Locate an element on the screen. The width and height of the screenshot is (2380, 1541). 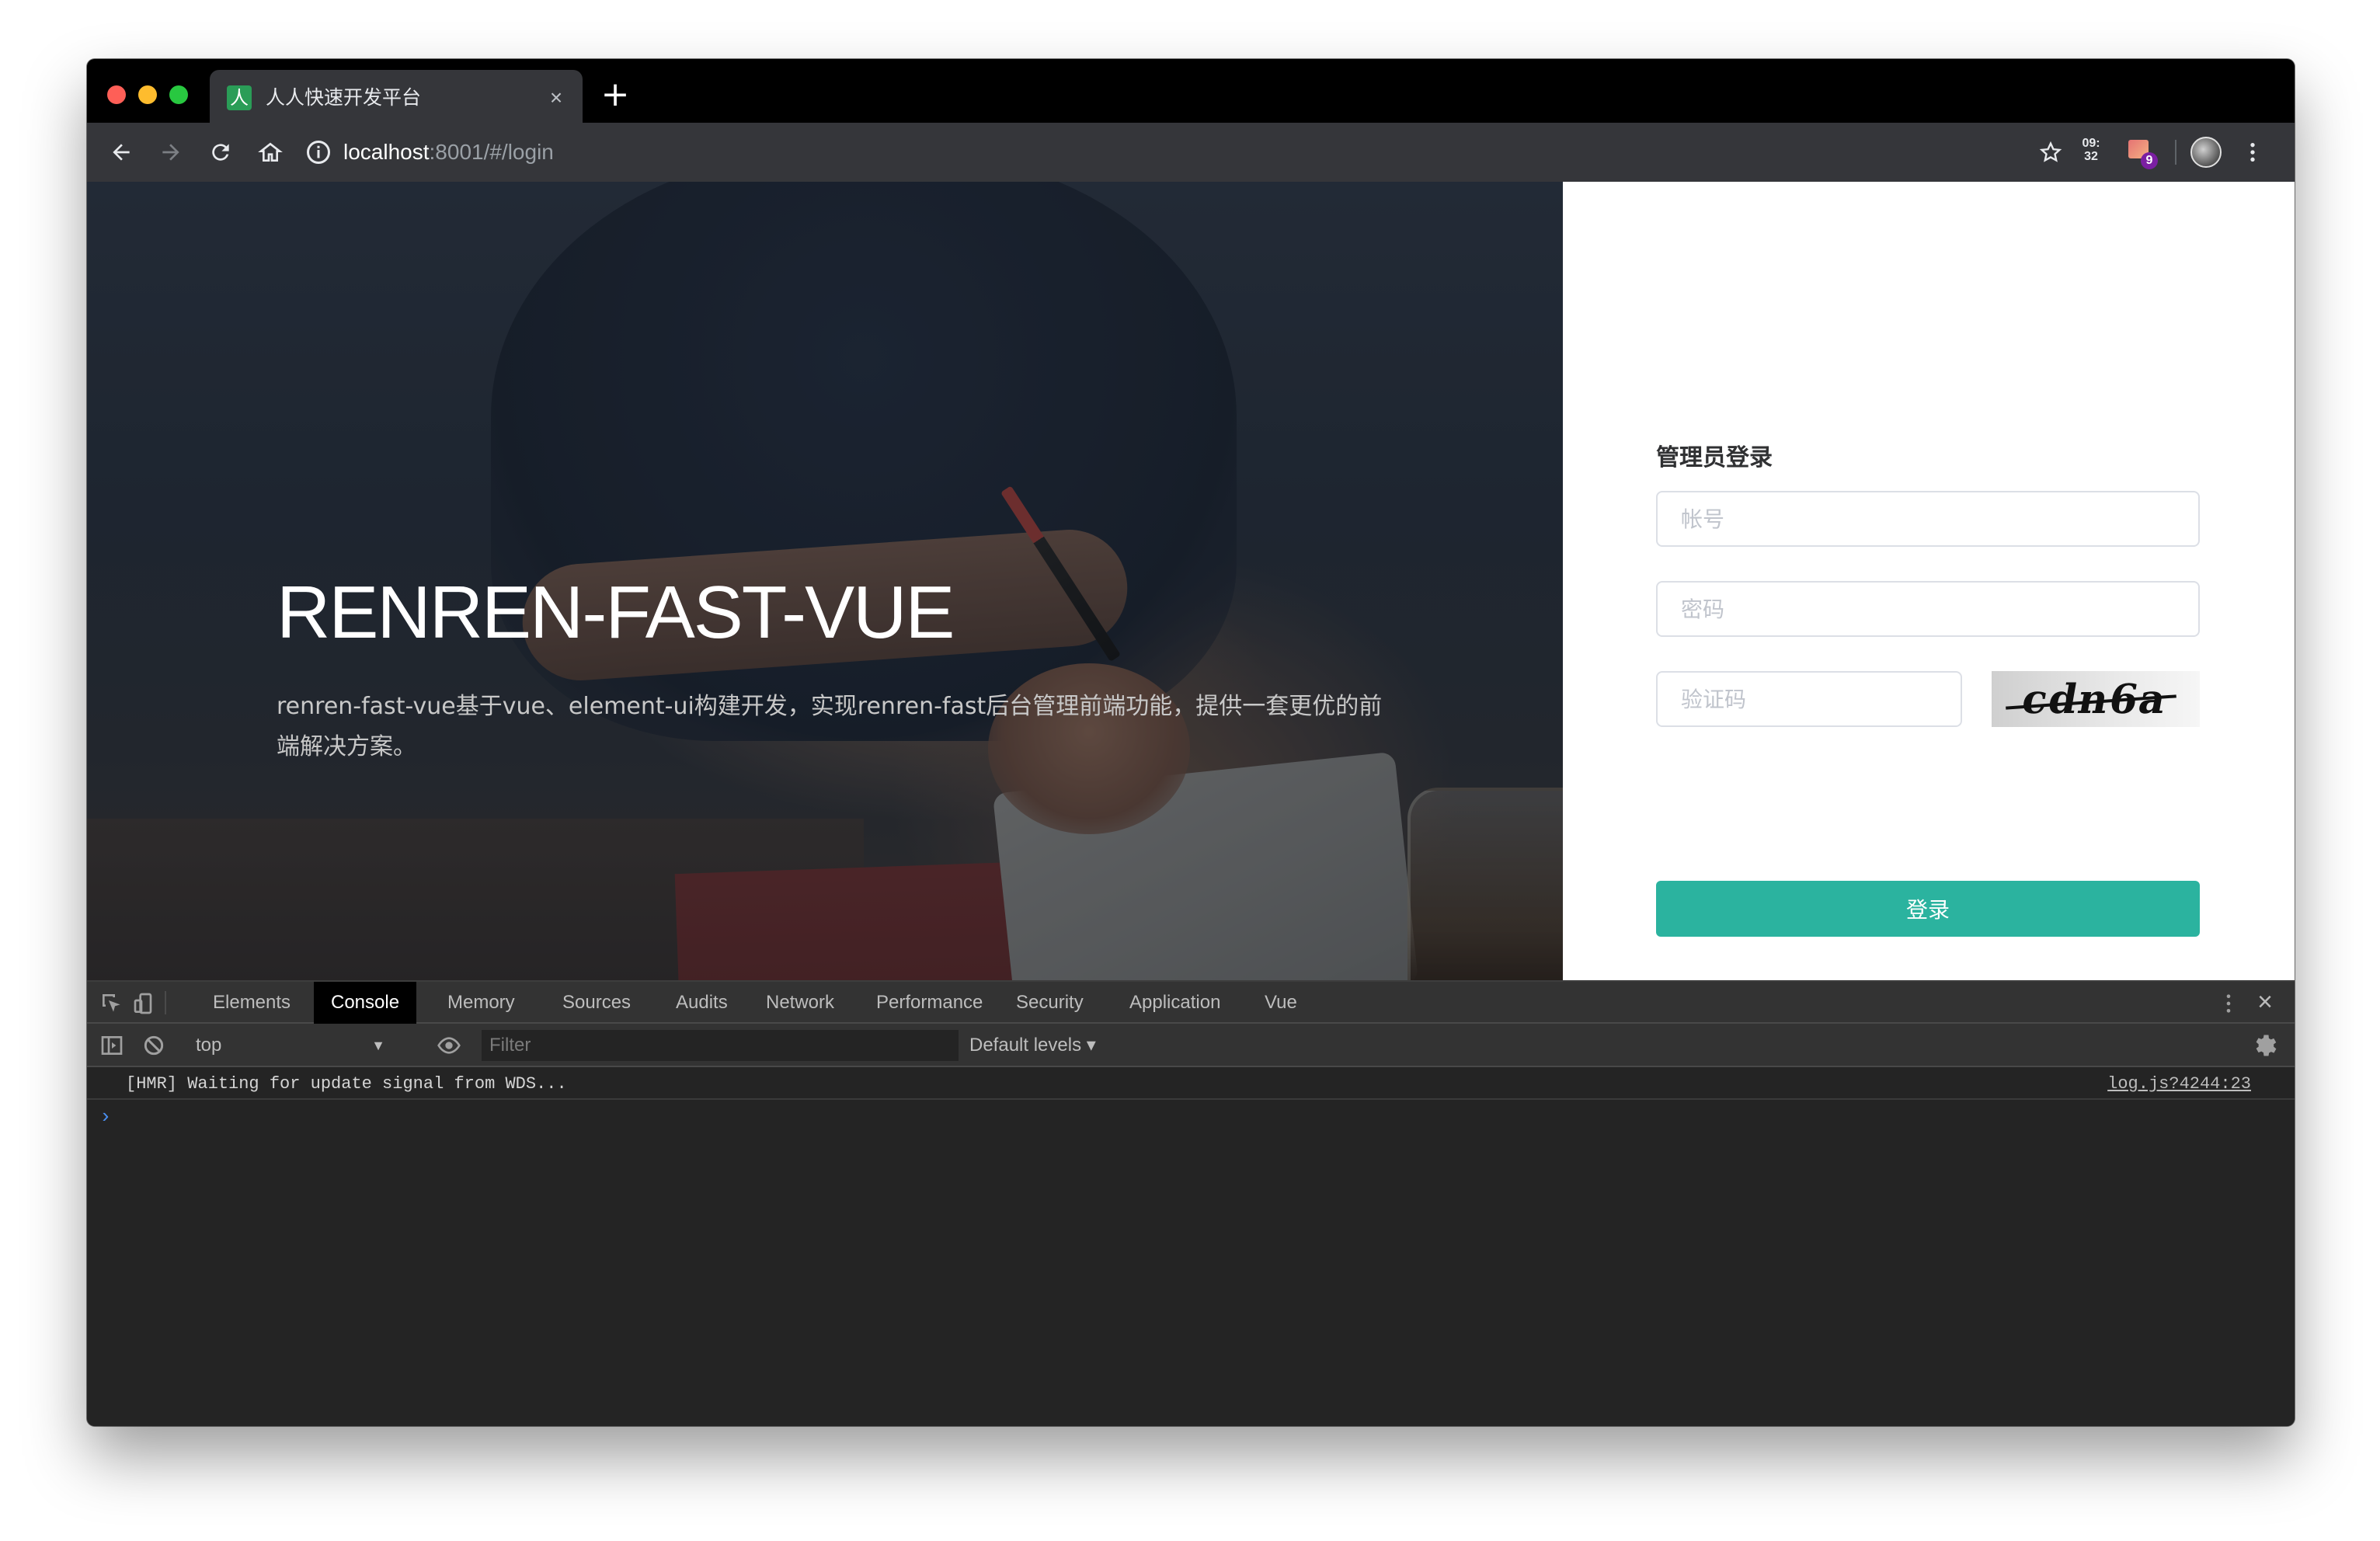
captcha-image: cdn6a is located at coordinates (2096, 699).